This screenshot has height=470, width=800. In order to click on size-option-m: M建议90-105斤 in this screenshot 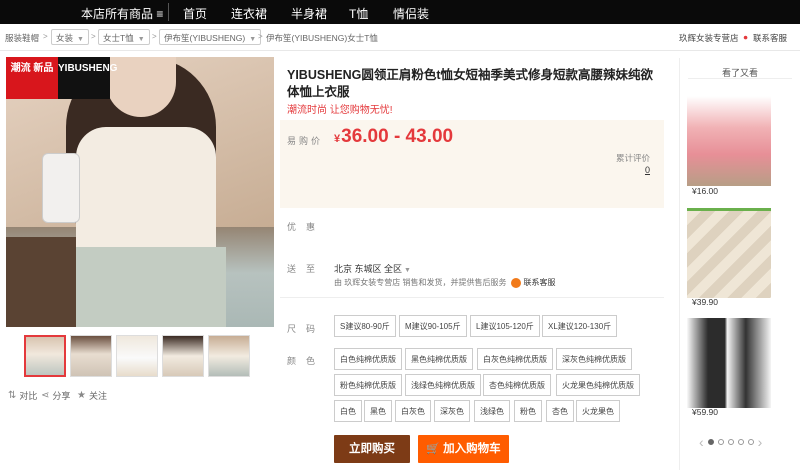, I will do `click(433, 326)`.